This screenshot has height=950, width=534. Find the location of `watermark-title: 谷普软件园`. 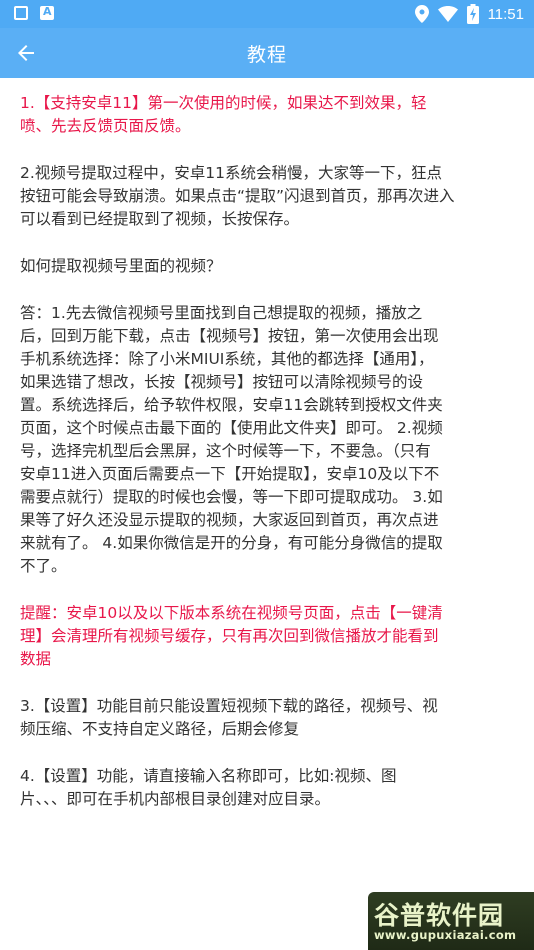

watermark-title: 谷普软件园 is located at coordinates (439, 915).